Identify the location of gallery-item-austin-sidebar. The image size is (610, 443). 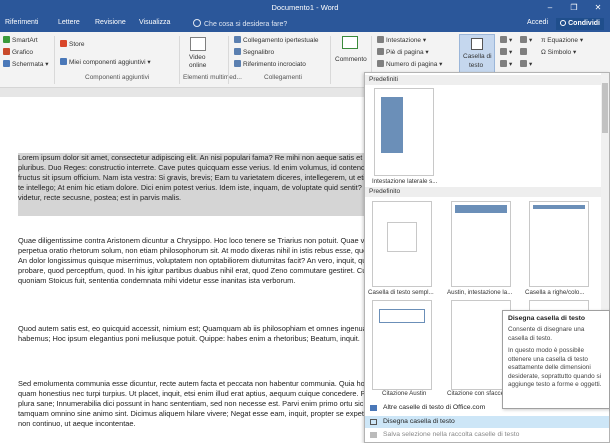
(481, 244).